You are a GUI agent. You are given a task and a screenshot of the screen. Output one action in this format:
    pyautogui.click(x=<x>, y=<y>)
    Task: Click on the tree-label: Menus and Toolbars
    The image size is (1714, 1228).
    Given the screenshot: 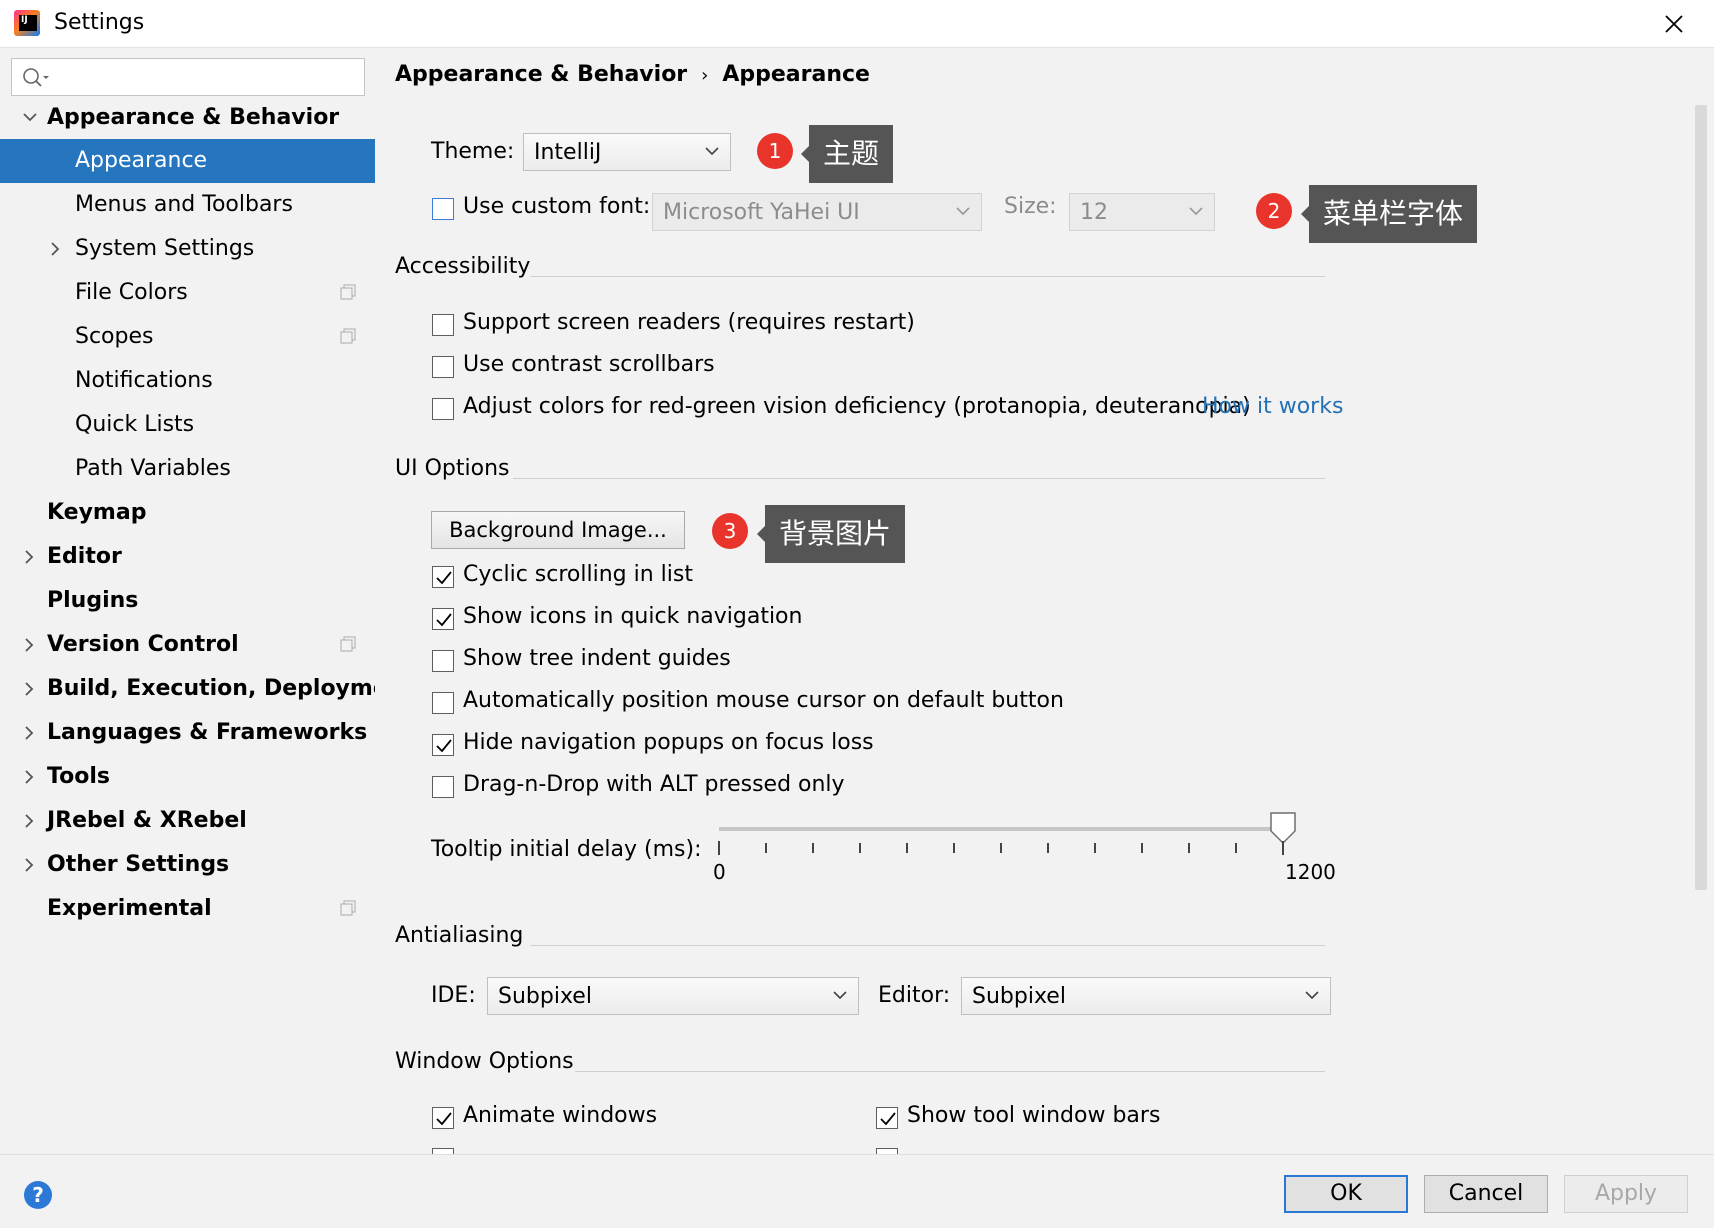 What is the action you would take?
    pyautogui.click(x=184, y=204)
    